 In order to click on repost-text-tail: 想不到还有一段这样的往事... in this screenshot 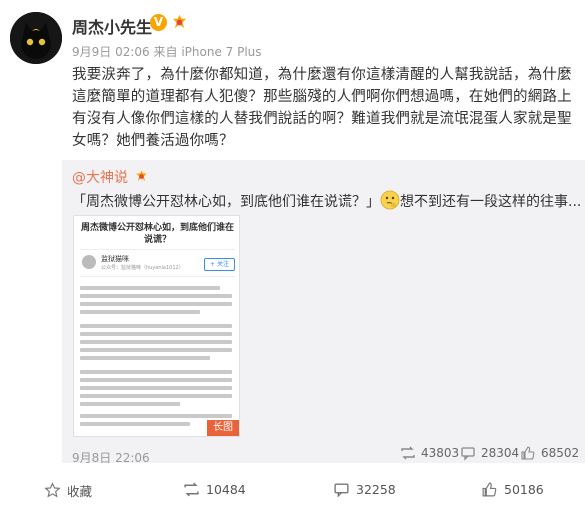, I will do `click(491, 202)`.